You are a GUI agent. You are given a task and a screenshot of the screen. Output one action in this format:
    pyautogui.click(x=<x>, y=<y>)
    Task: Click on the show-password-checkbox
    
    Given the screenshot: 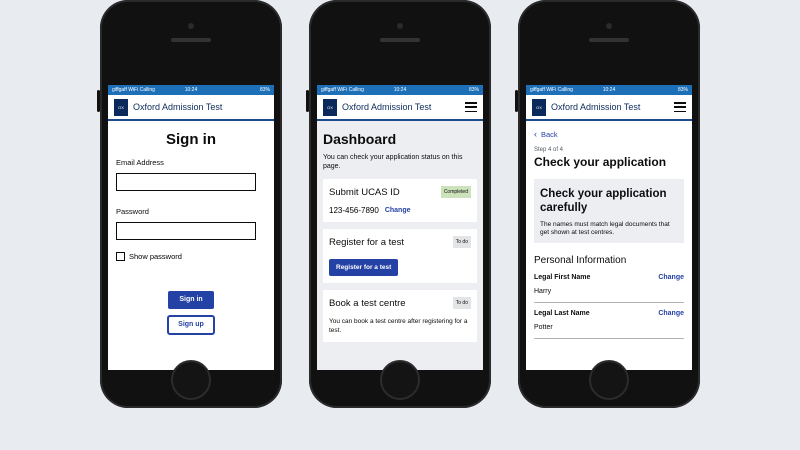 What is the action you would take?
    pyautogui.click(x=120, y=256)
    